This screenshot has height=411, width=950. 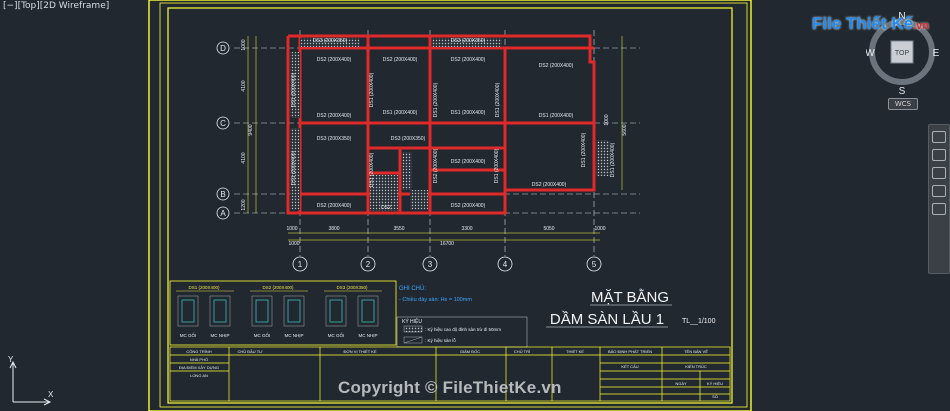 What do you see at coordinates (199, 367) in the screenshot?
I see `tb-dia-diem: ĐỊA ĐIỂM XÂY DỰNG` at bounding box center [199, 367].